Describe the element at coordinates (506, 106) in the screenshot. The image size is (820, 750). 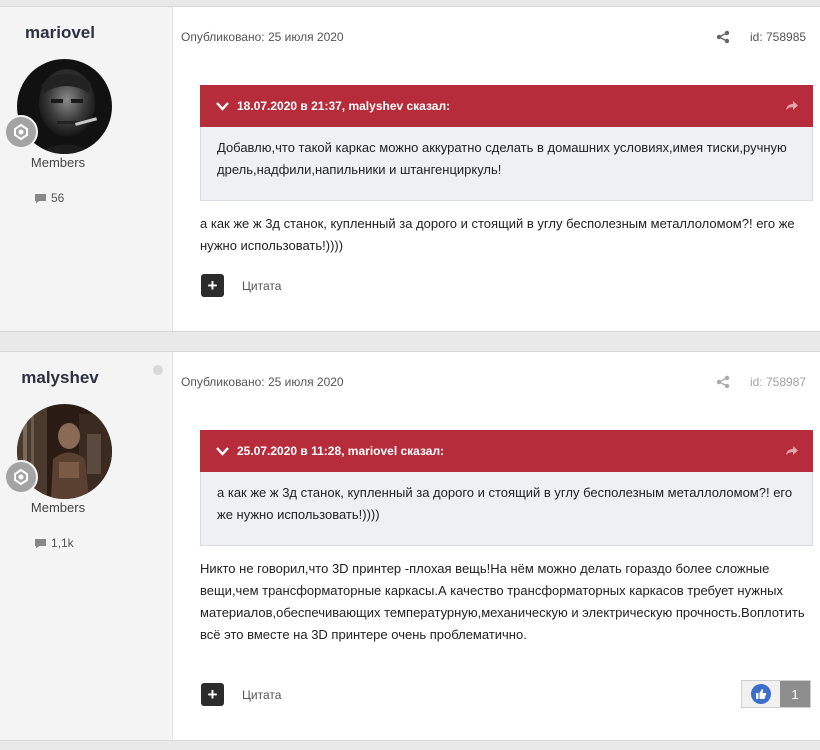
I see `quote-header: 18.07.2020 в 21:37, malyshev сказал:` at that location.